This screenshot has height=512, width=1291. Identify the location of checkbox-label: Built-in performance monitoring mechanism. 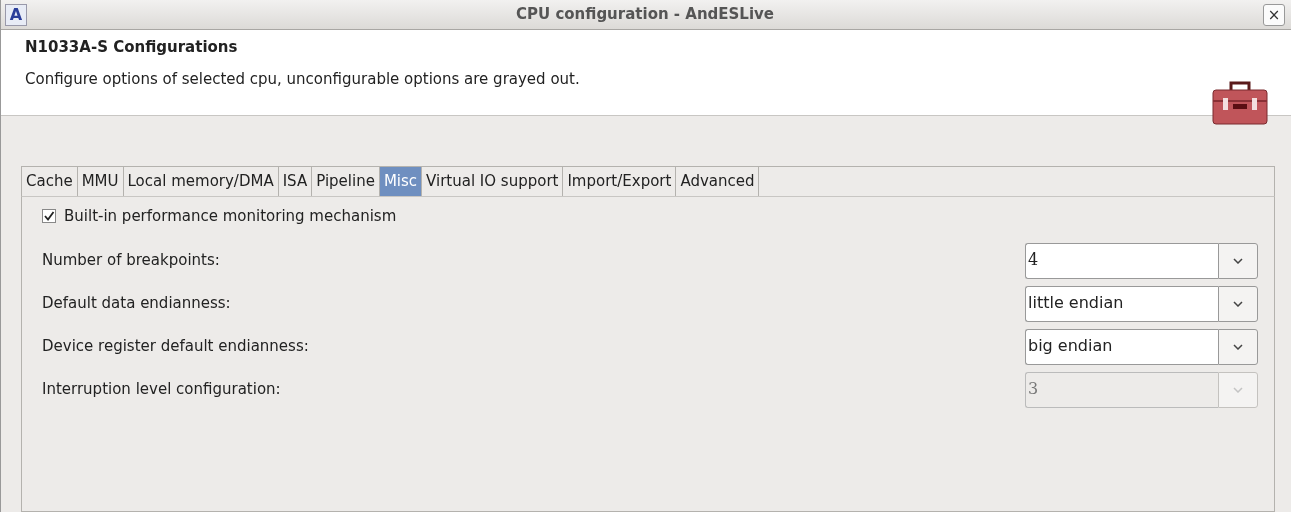
(230, 216).